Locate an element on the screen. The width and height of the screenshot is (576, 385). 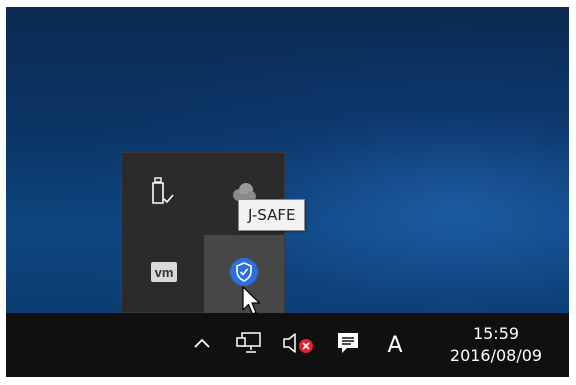
action-center-icon is located at coordinates (348, 345).